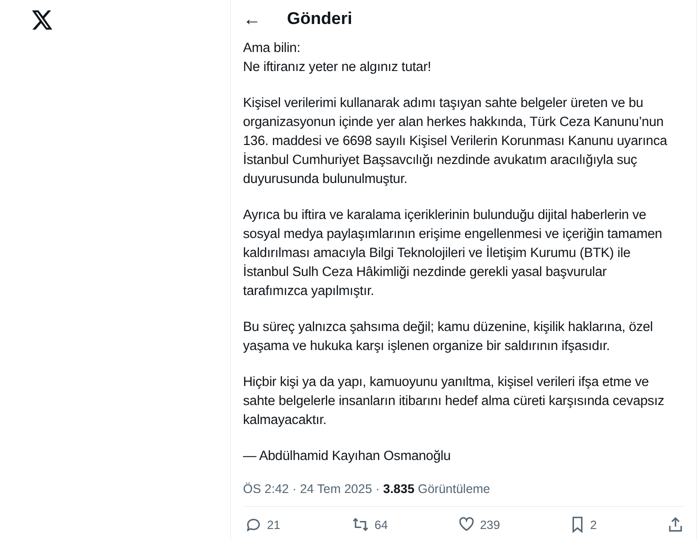 Image resolution: width=700 pixels, height=539 pixels. I want to click on heart-icon, so click(466, 524).